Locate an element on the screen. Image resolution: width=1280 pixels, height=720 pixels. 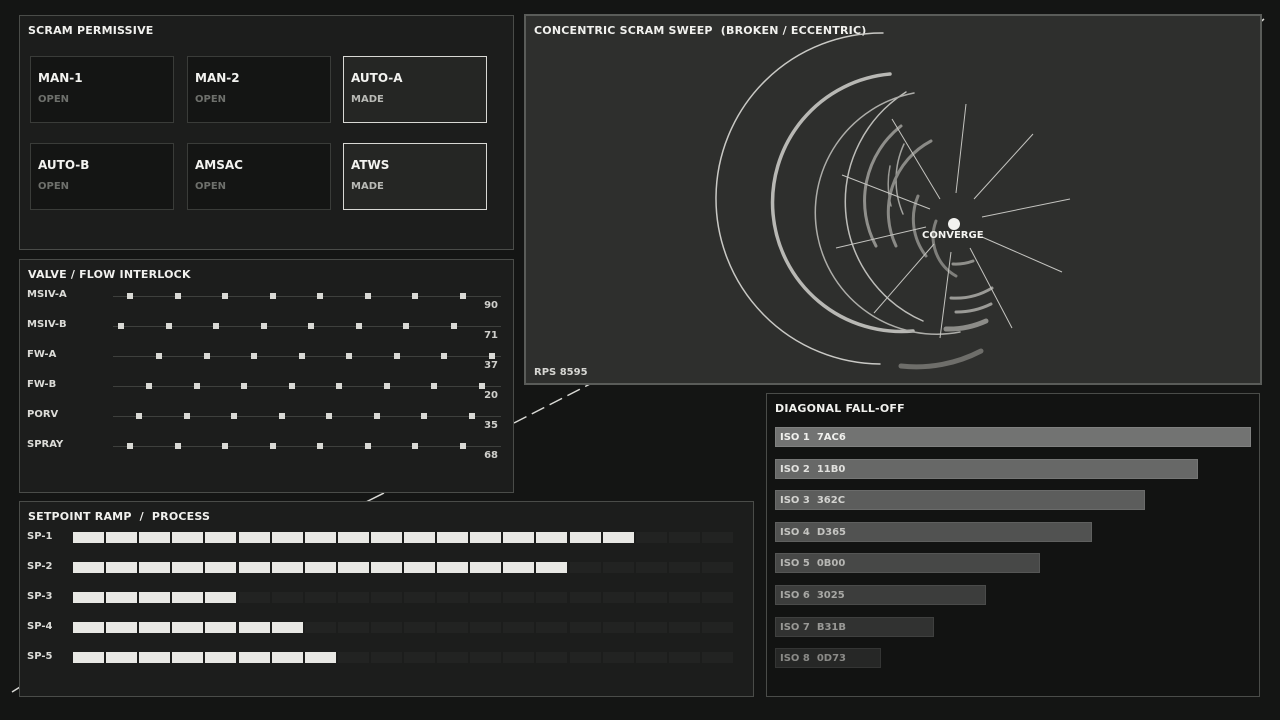
valve-value: 90 is located at coordinates (491, 305).